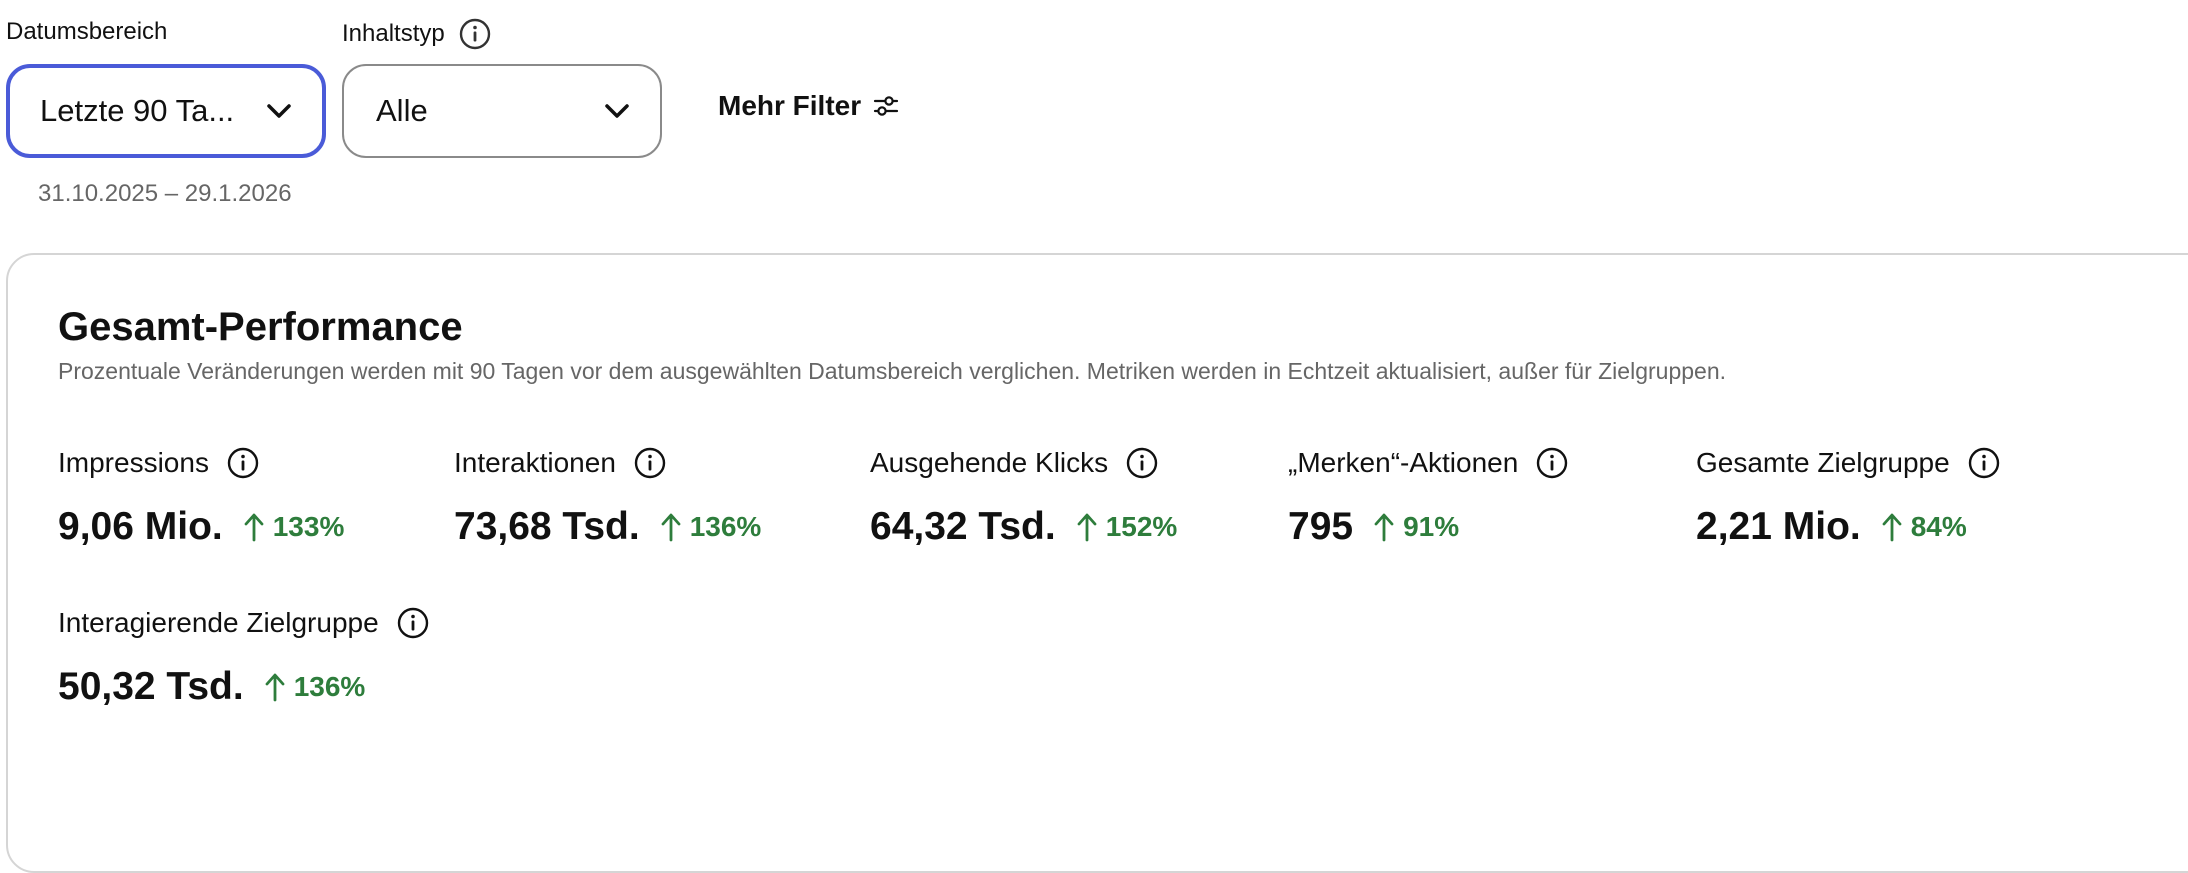  I want to click on date-range-label: Datumsbereich, so click(87, 31).